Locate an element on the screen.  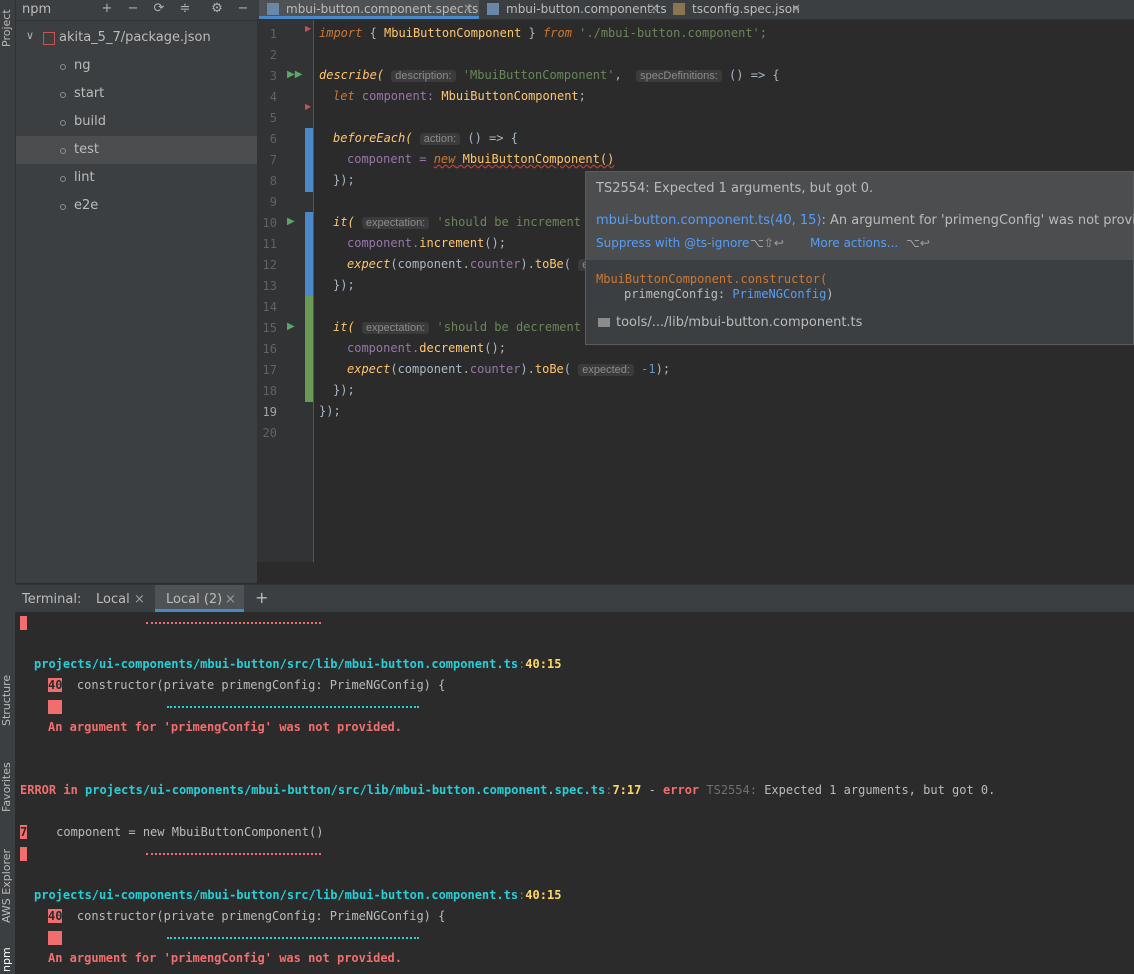
code-line-8: }); is located at coordinates (344, 180).